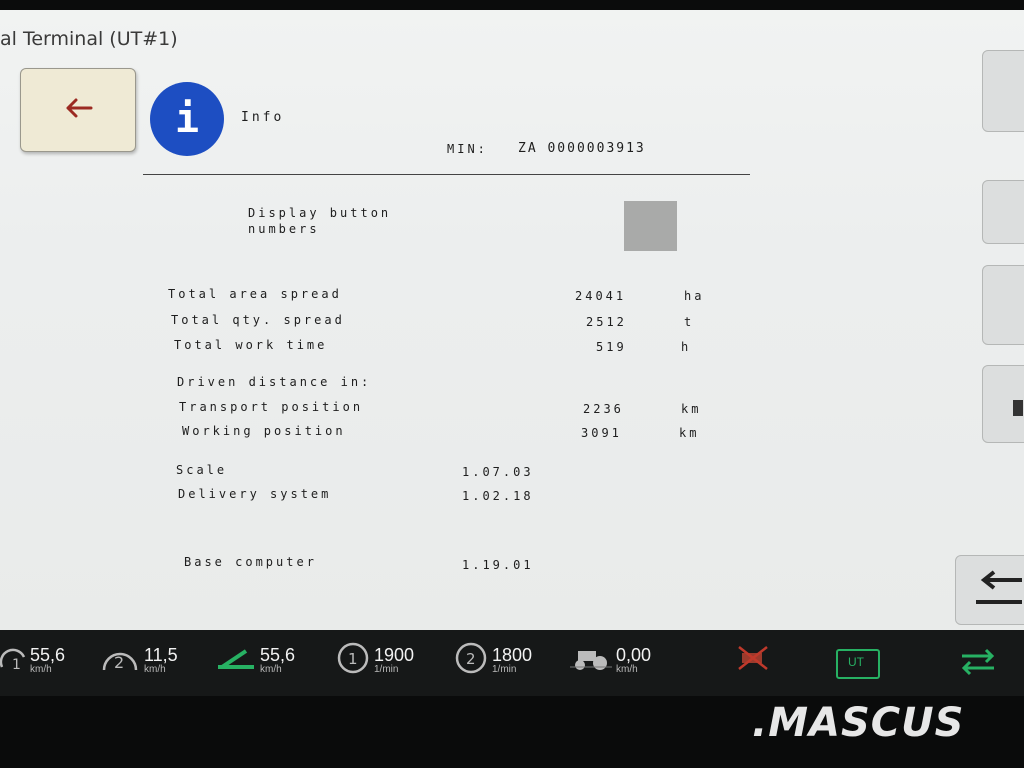  Describe the element at coordinates (271, 407) in the screenshot. I see `transport-position-label: Transport position` at that location.